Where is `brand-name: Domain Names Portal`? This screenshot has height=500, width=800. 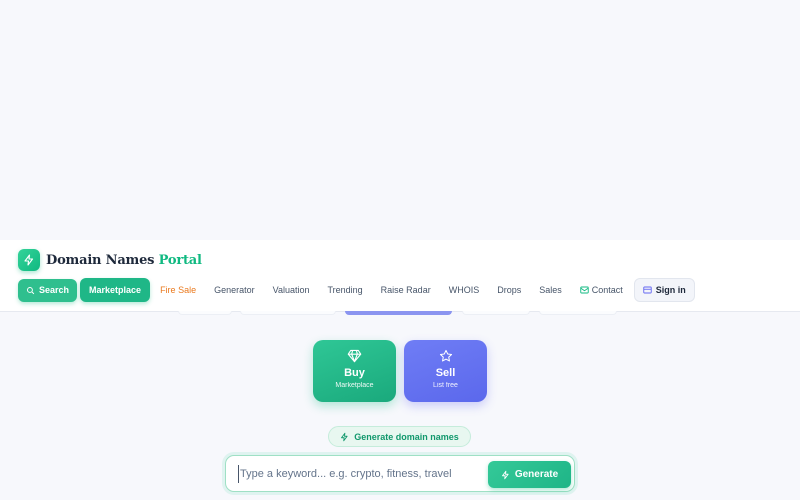 brand-name: Domain Names Portal is located at coordinates (124, 260).